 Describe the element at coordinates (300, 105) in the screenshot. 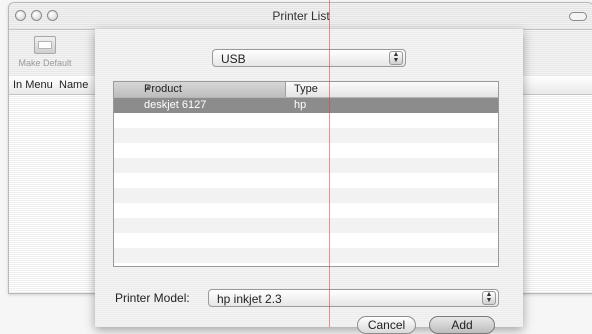

I see `type-cell: hp` at that location.